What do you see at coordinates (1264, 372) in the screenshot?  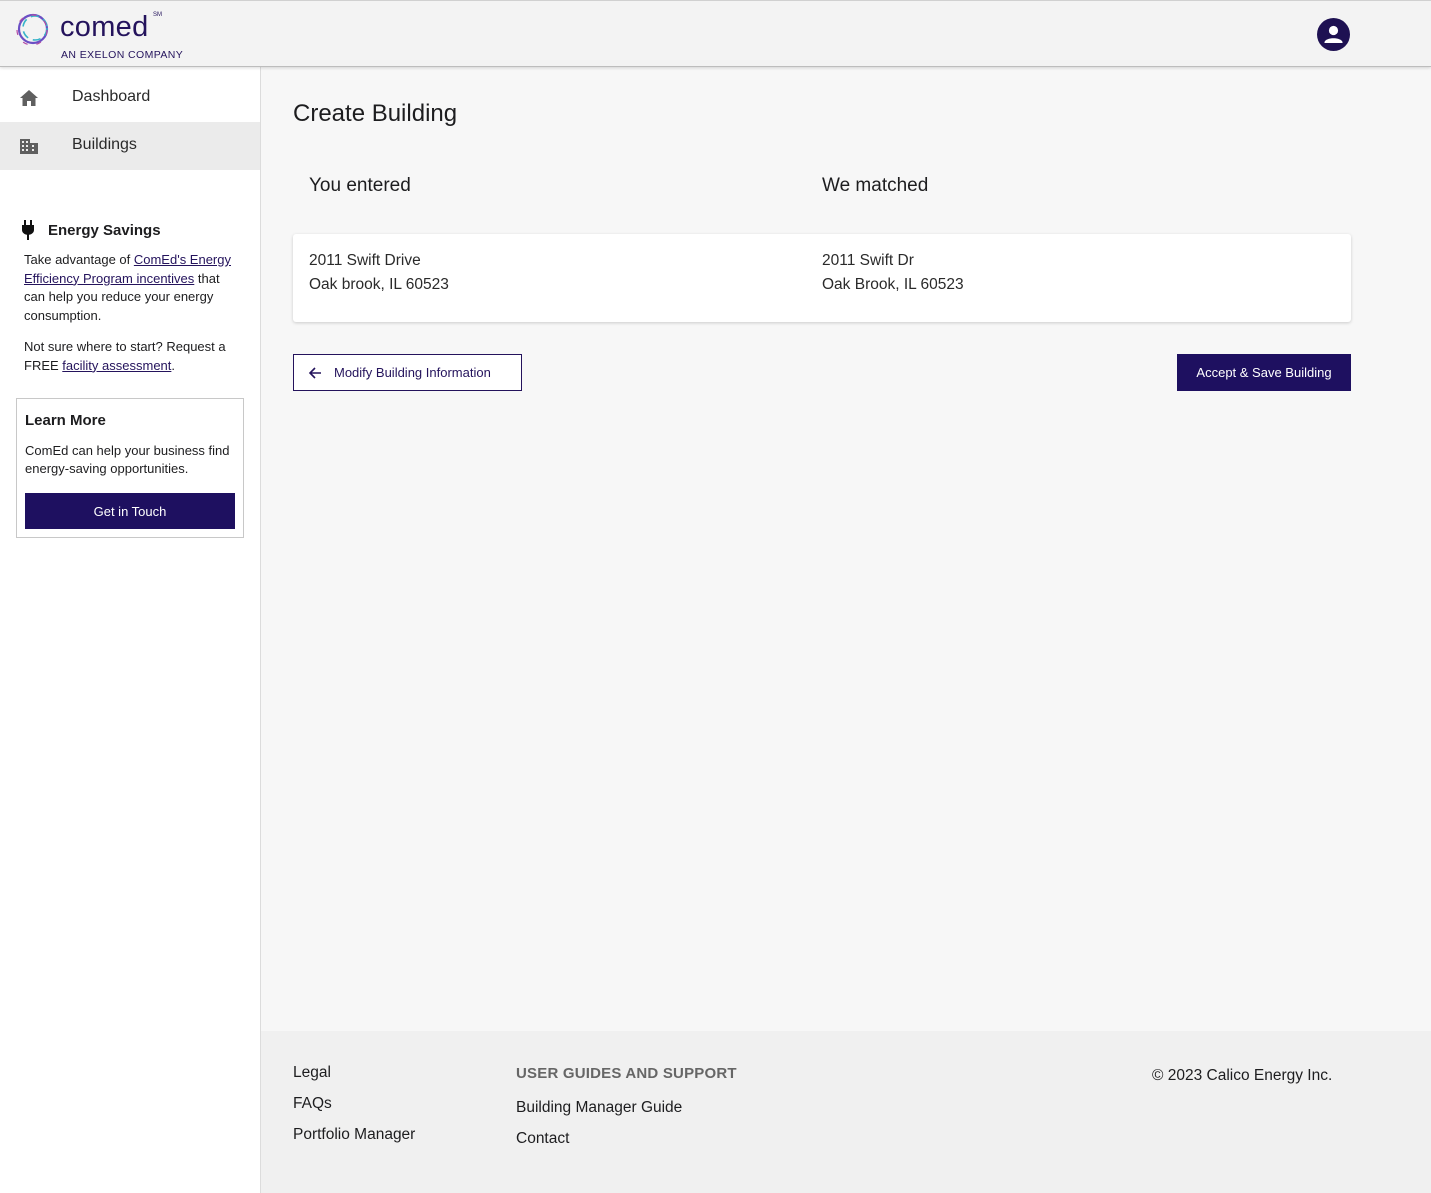 I see `accept-save-building-button: Accept & Save Building` at bounding box center [1264, 372].